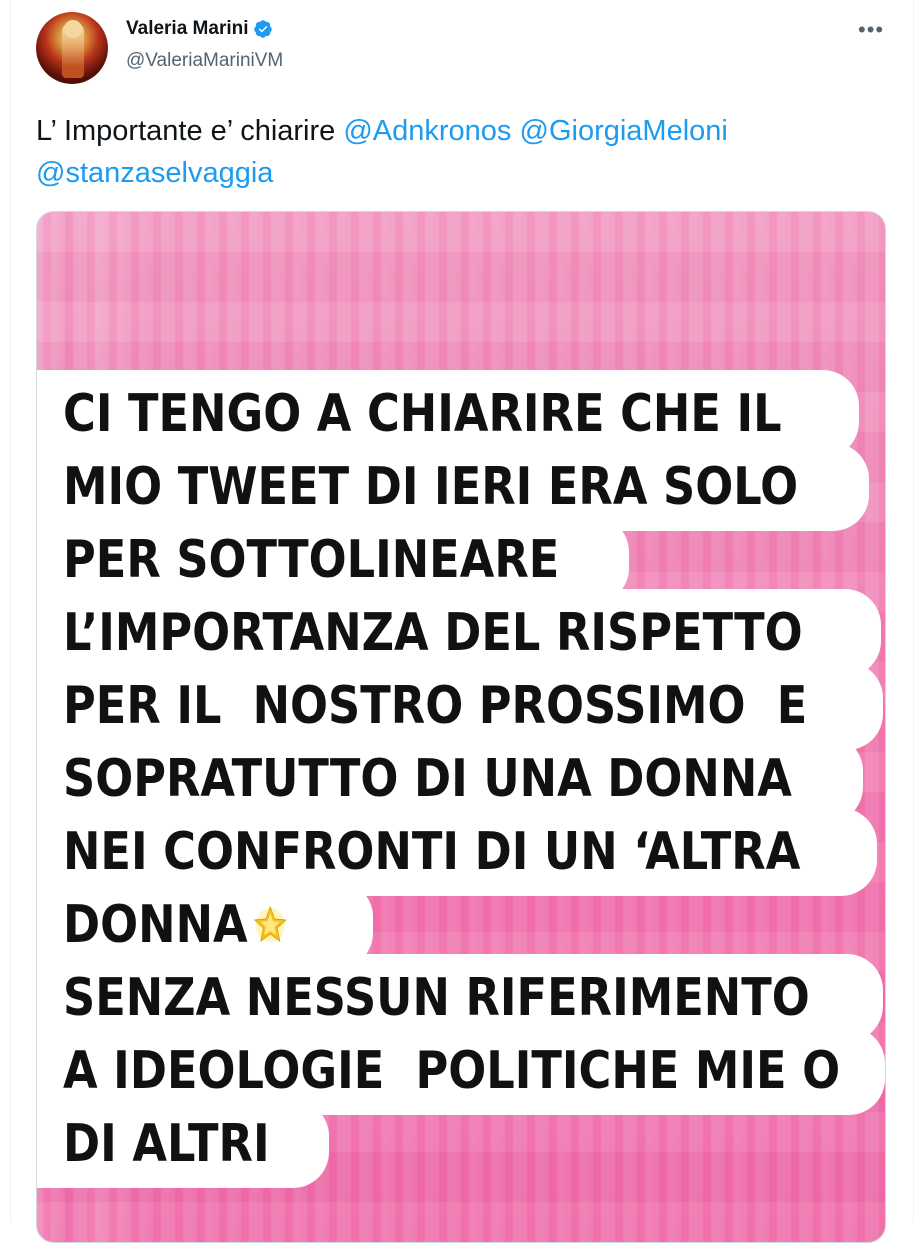  What do you see at coordinates (461, 1071) in the screenshot?
I see `image-text-line: A IDEOLOGIE POLITICHE MIE O` at bounding box center [461, 1071].